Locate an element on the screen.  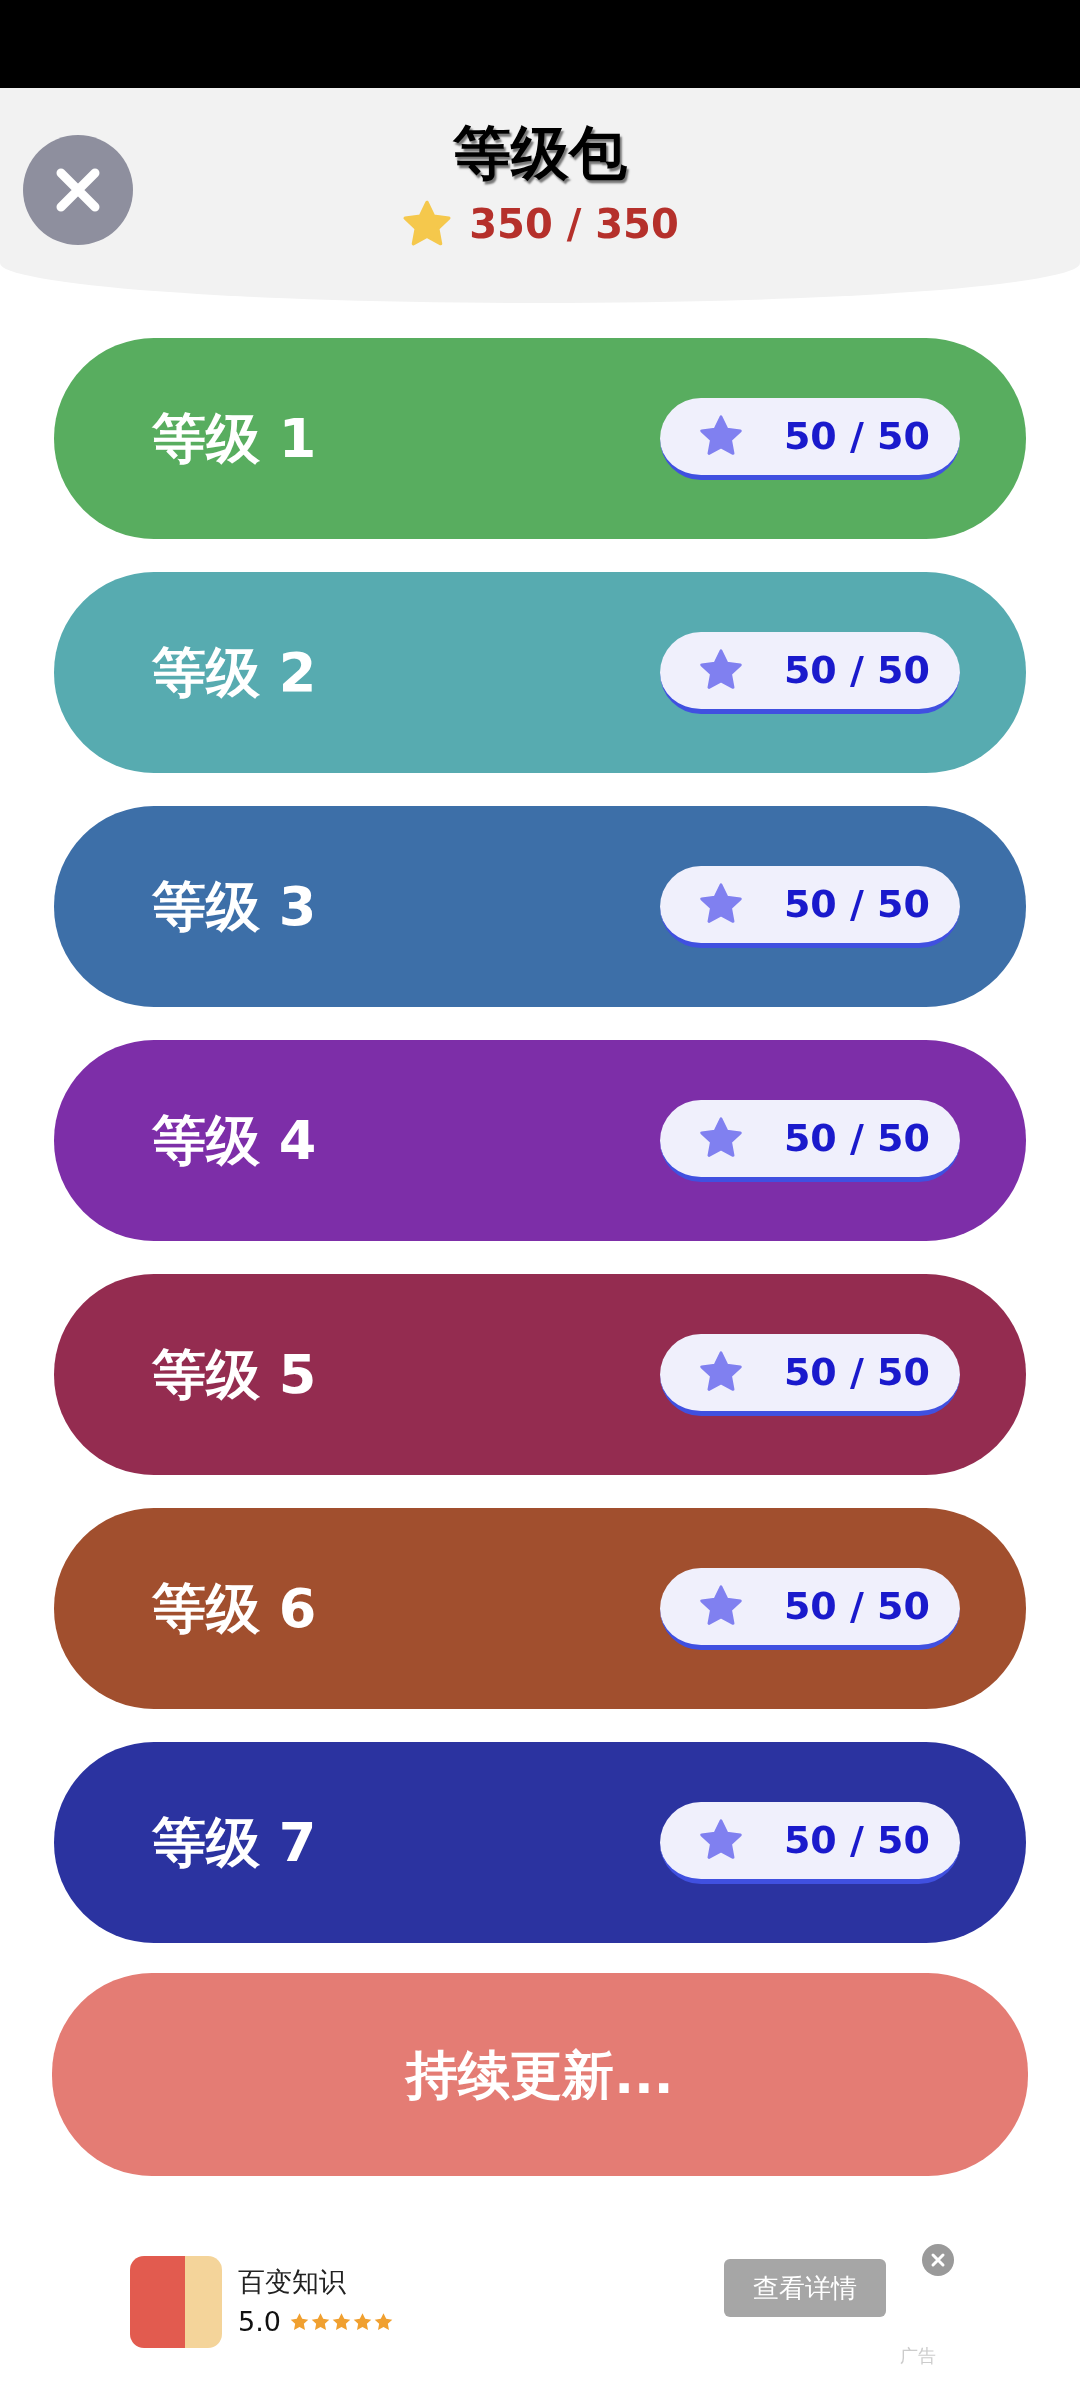
level-button: 等级 1 50 / 50 is located at coordinates (540, 438).